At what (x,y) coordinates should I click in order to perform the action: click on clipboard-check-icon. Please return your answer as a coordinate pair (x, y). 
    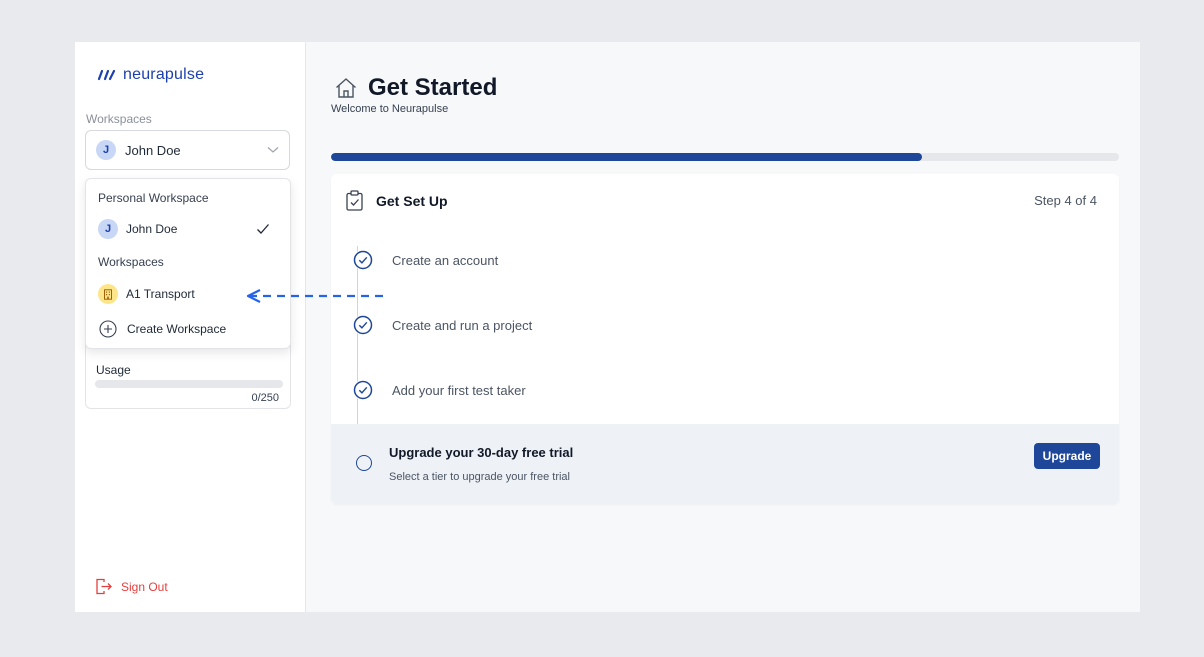
    Looking at the image, I should click on (354, 200).